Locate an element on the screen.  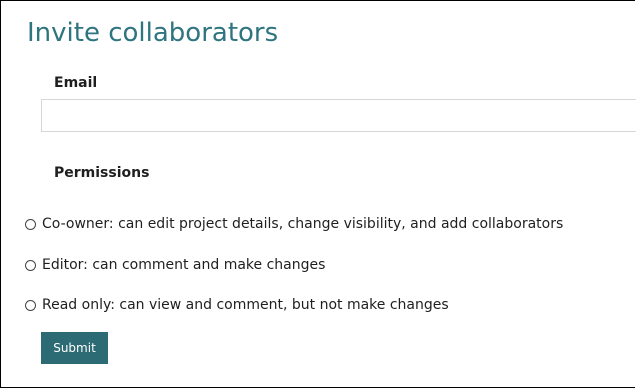
read-only-radio is located at coordinates (30, 305).